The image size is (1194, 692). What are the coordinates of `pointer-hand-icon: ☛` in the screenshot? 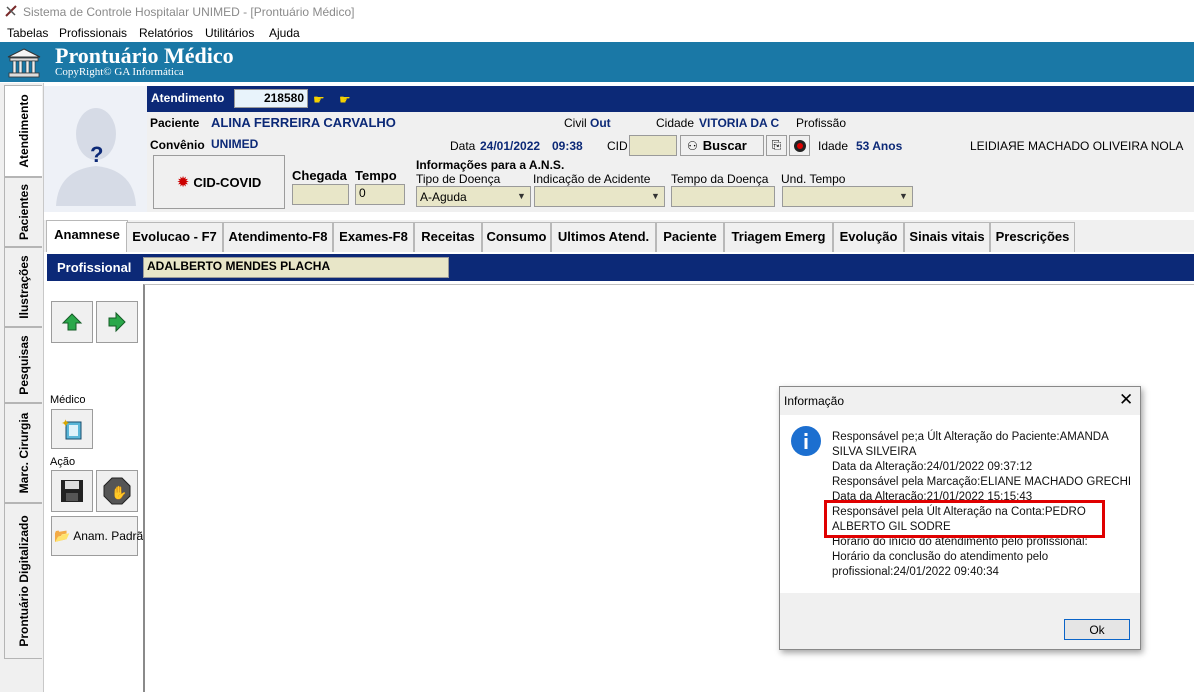 It's located at (319, 100).